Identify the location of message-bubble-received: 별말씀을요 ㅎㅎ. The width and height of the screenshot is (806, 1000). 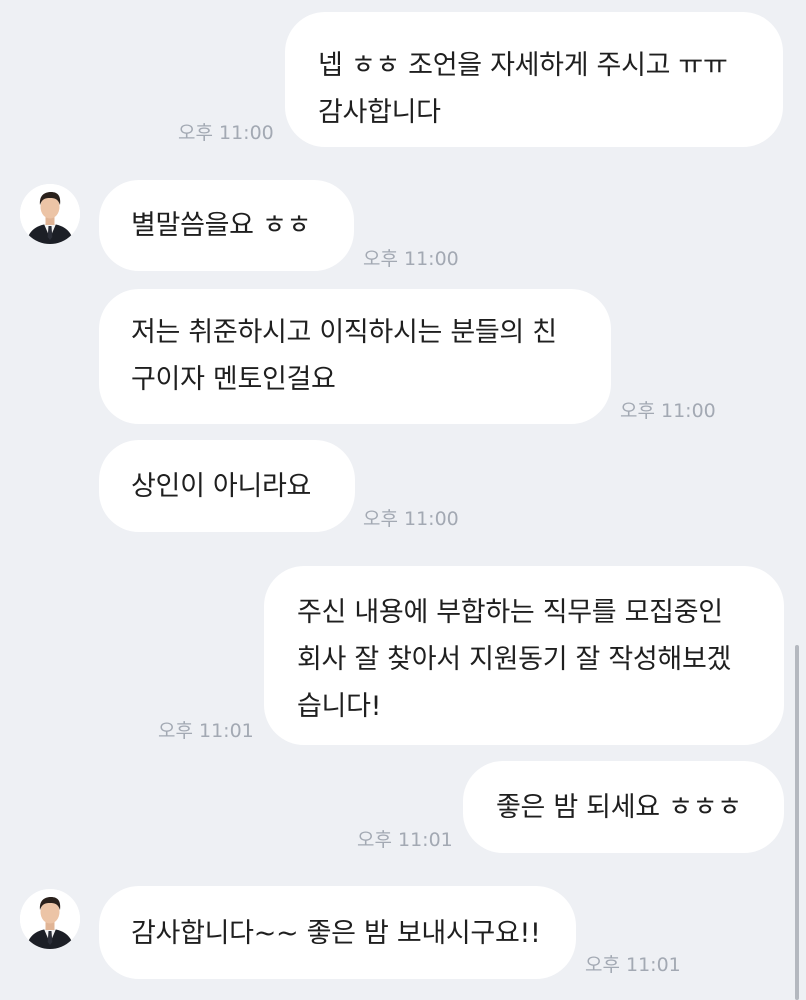
(226, 225).